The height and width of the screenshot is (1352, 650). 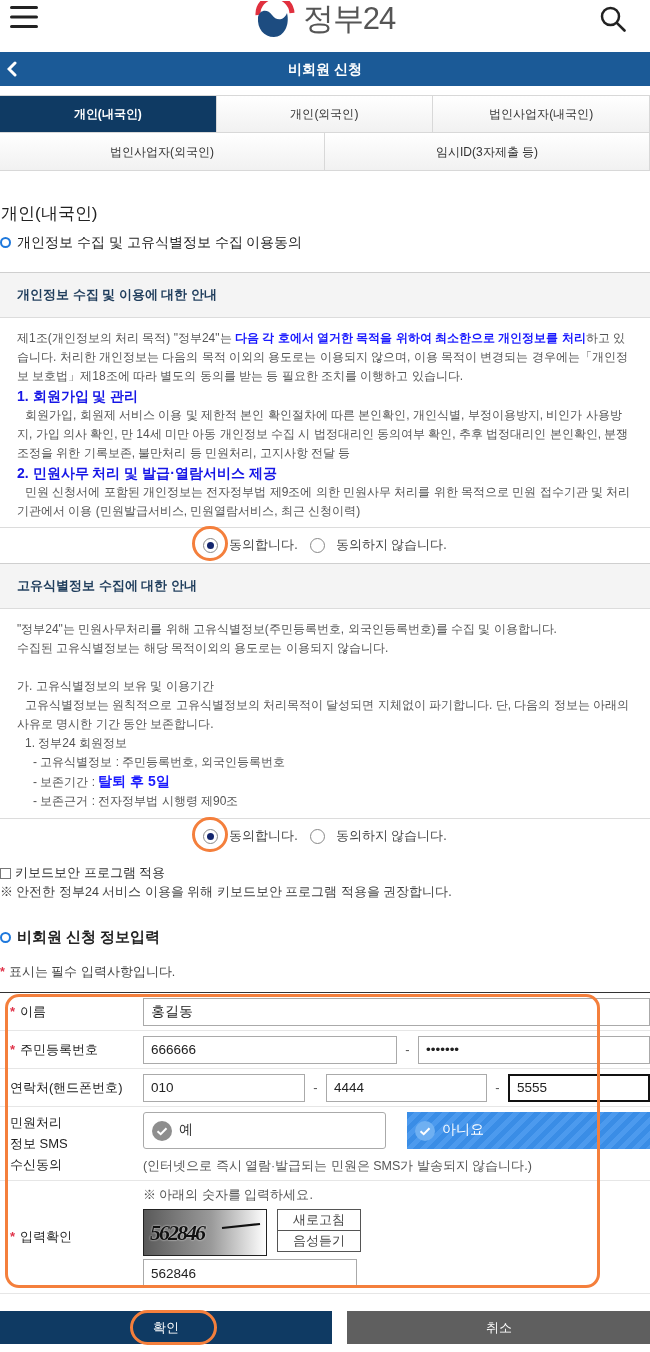 What do you see at coordinates (323, 715) in the screenshot?
I see `notice-text: 고유식별정보는 원칙적으로 고유식별정보의 처리목적이 달성되면 지체없이 파기합니다. 단, 다음의 정보는 아래의 사유로 명시한 기간 동안 보존합니다.` at bounding box center [323, 715].